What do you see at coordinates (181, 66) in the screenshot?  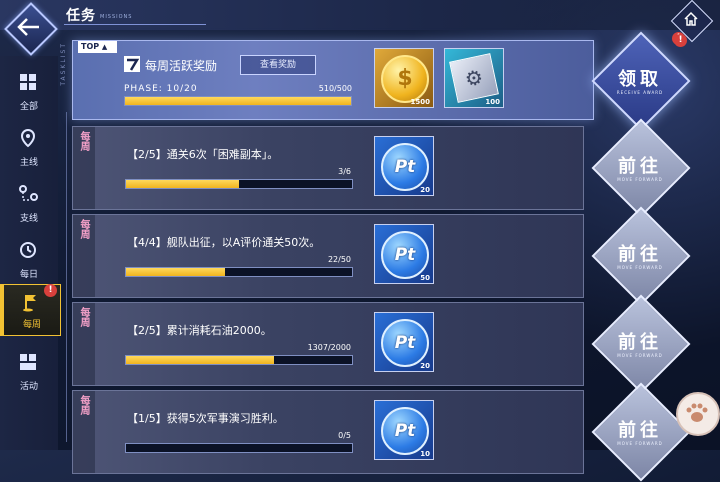 I see `weekly-reward-title: 每周活跃奖励` at bounding box center [181, 66].